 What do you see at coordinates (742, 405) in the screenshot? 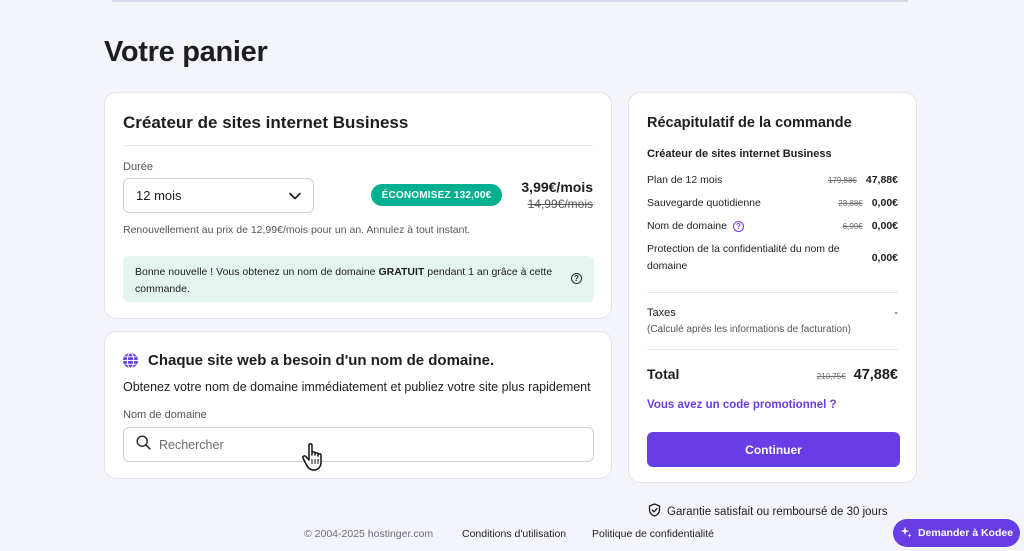
I see `promo-code-link: Vous avez un code promotionnel ?` at bounding box center [742, 405].